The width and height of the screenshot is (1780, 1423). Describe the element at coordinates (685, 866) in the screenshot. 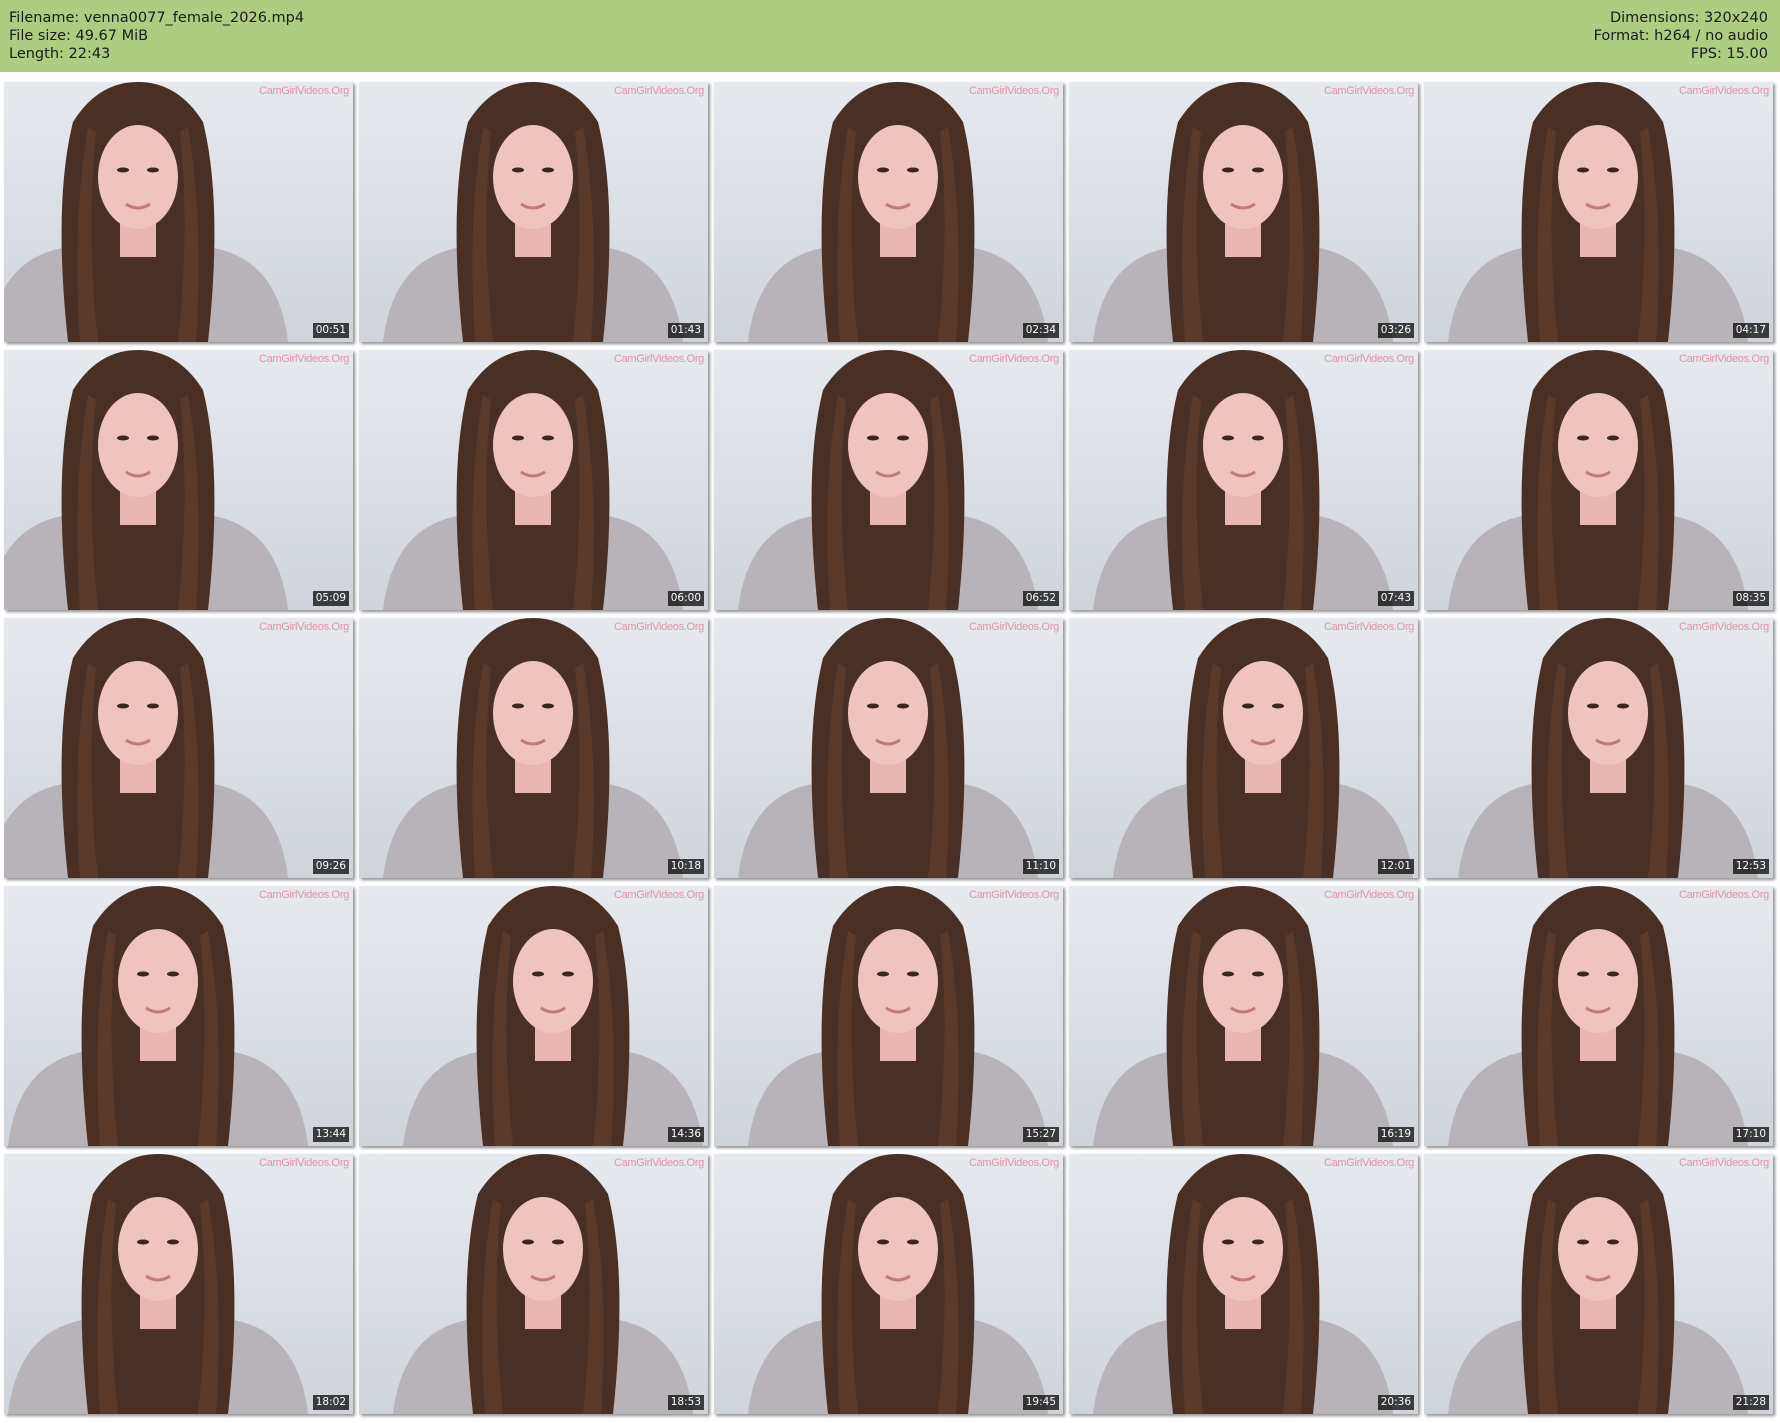

I see `thumbnail-timestamp: 10:18` at that location.